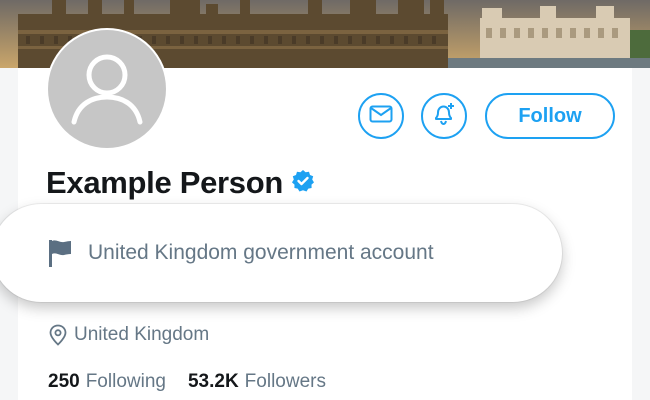  Describe the element at coordinates (125, 381) in the screenshot. I see `following-label: Following` at that location.